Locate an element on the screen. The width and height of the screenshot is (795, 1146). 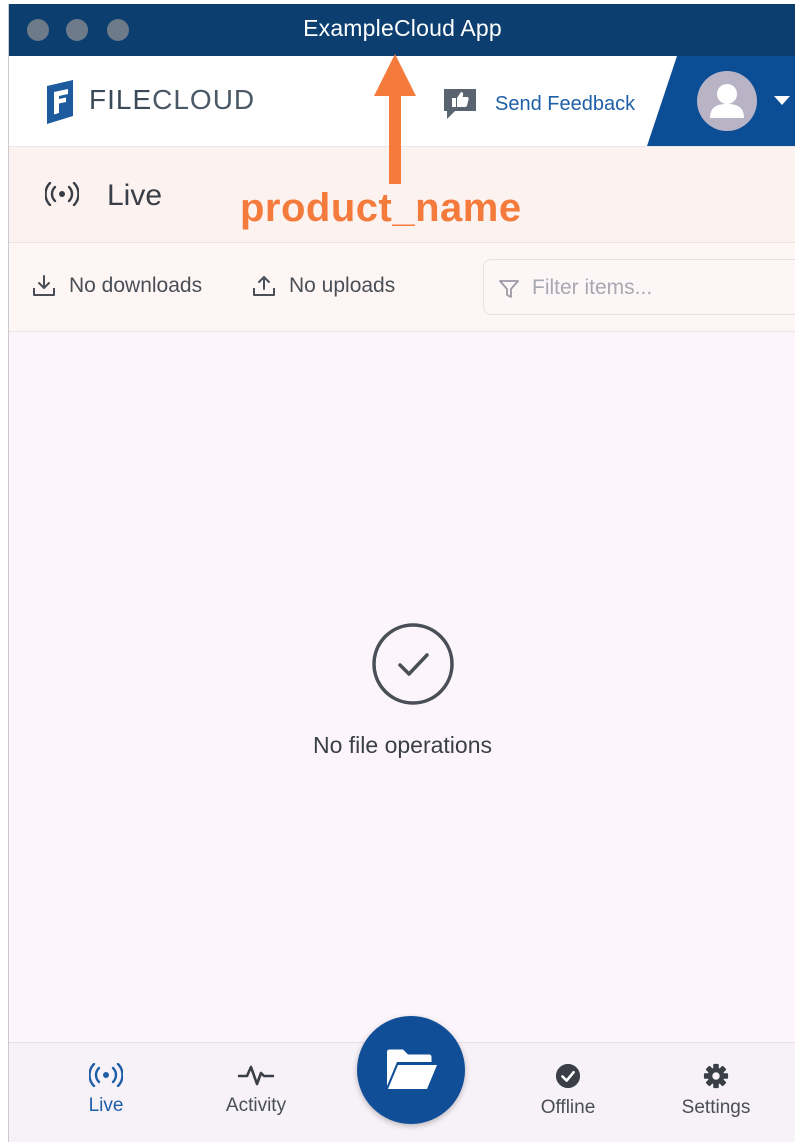
window-title: ExampleCloud App is located at coordinates (402, 28).